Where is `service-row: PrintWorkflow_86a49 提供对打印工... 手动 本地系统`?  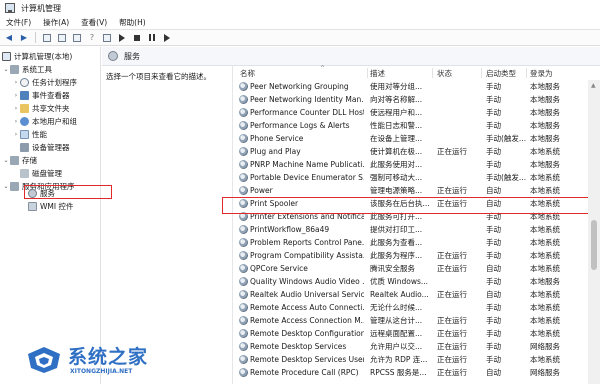 service-row: PrintWorkflow_86a49 提供对打印工... 手动 本地系统 is located at coordinates (417, 229).